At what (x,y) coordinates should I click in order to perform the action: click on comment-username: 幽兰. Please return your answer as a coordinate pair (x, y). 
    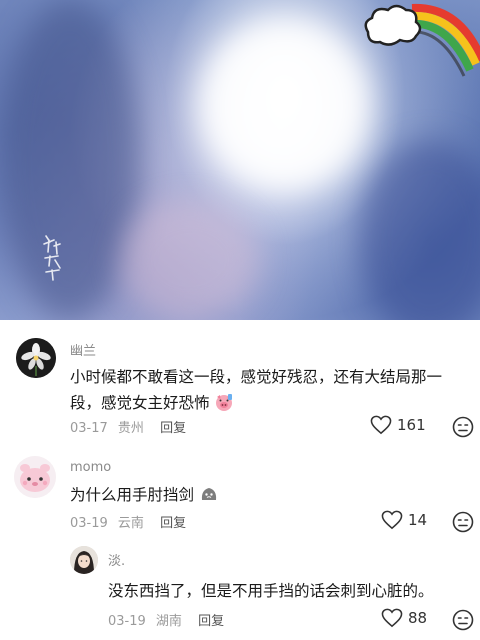
    Looking at the image, I should click on (83, 349).